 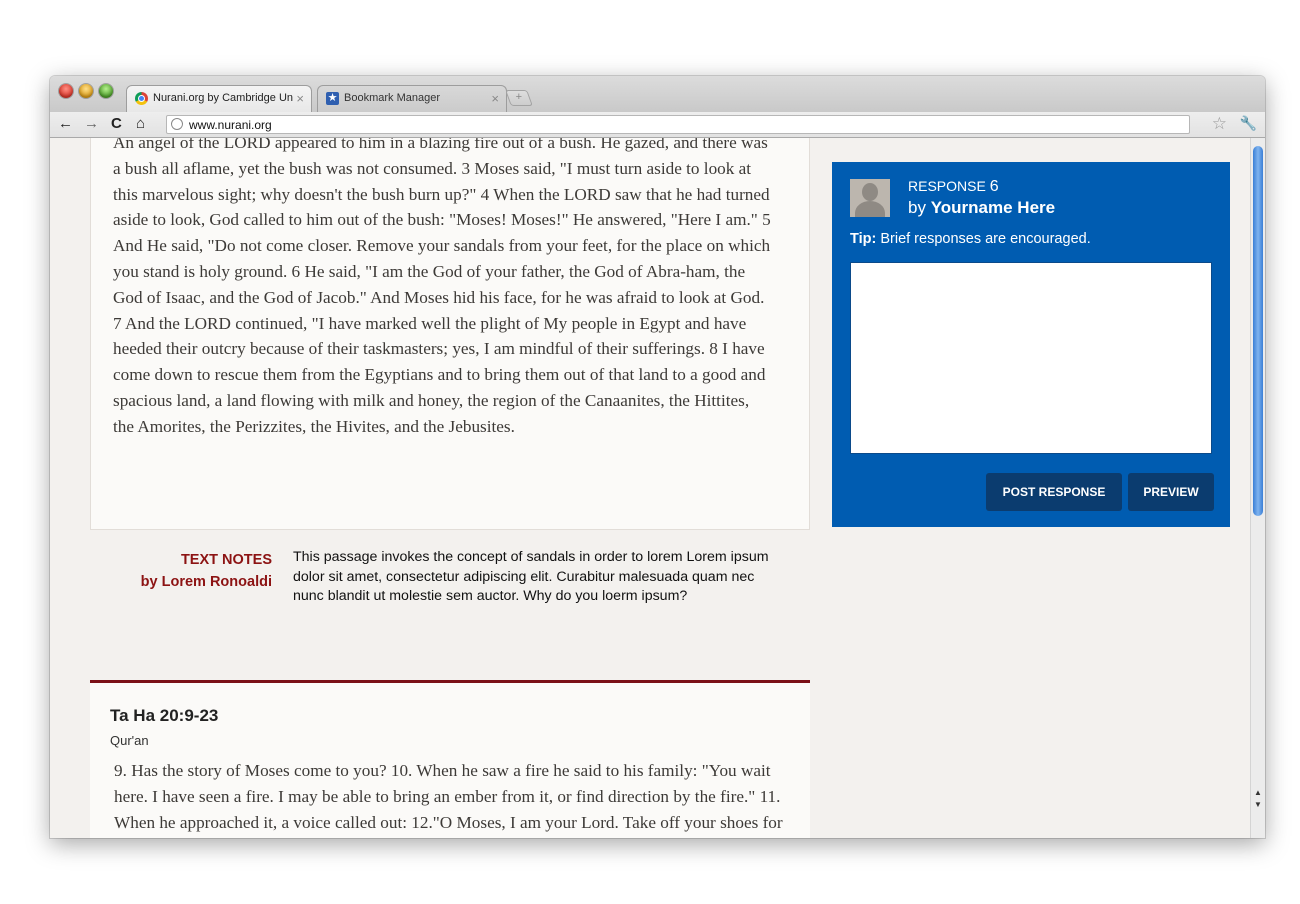 What do you see at coordinates (140, 123) in the screenshot?
I see `home-icon: ⌂` at bounding box center [140, 123].